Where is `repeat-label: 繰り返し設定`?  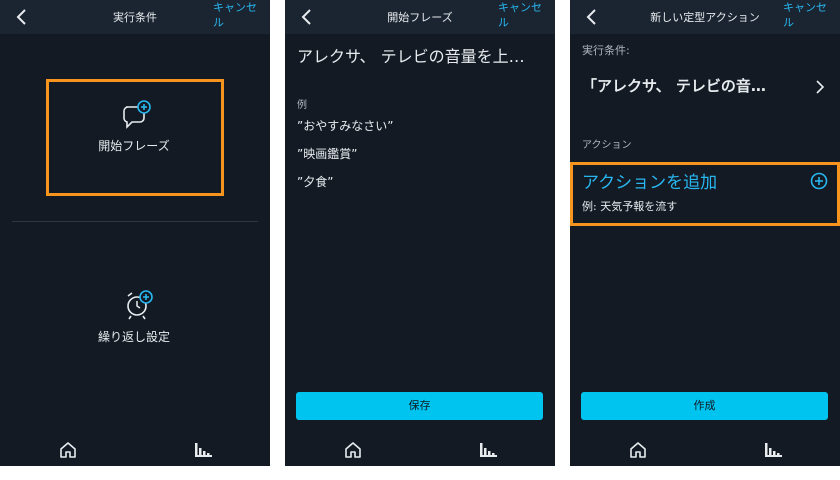
repeat-label: 繰り返し設定 is located at coordinates (133, 337).